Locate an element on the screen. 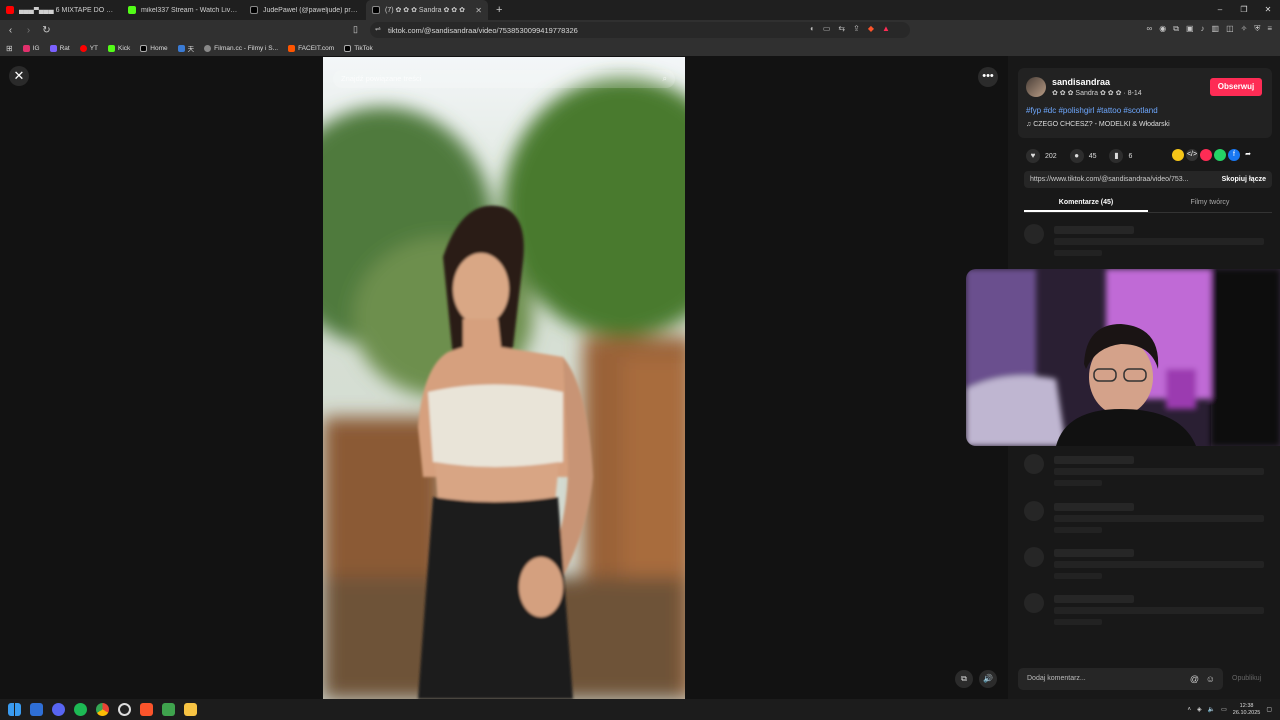 This screenshot has width=1280, height=720. mention-icon: @ is located at coordinates (1194, 679).